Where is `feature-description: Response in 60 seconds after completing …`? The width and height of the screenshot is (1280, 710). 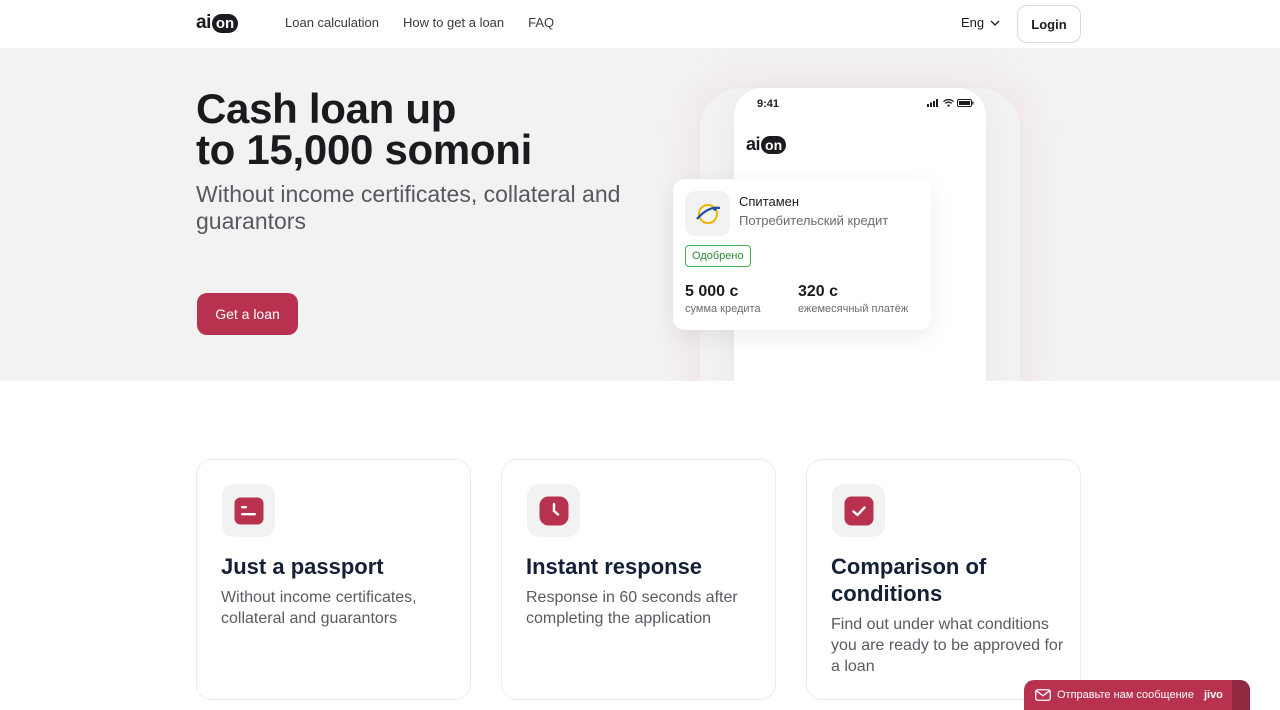
feature-description: Response in 60 seconds after completing … is located at coordinates (632, 608).